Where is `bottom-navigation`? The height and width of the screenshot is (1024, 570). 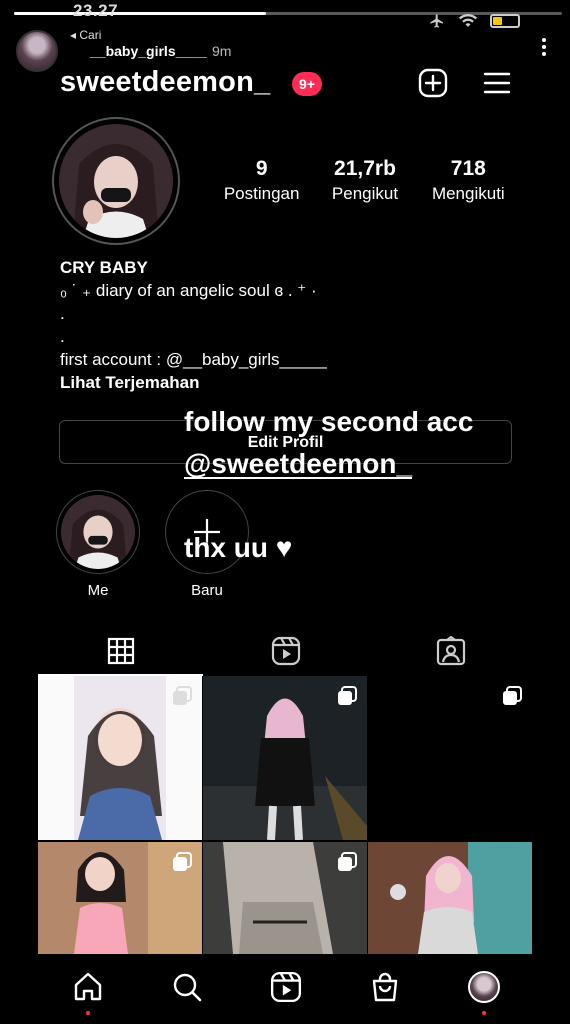
bottom-navigation is located at coordinates (285, 988).